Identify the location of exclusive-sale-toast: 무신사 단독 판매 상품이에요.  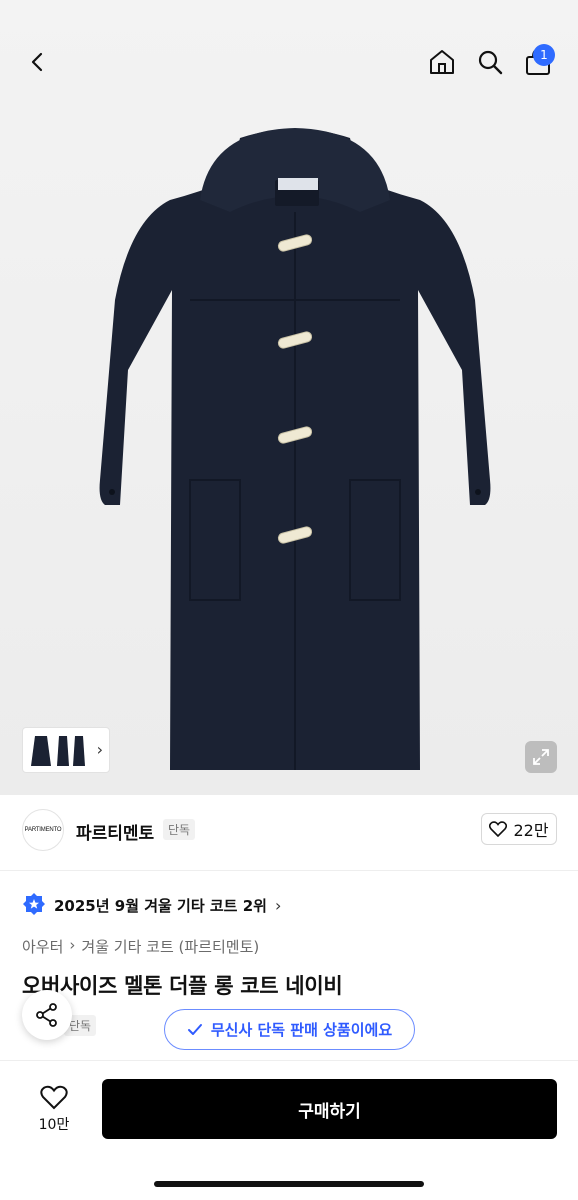
(289, 1029).